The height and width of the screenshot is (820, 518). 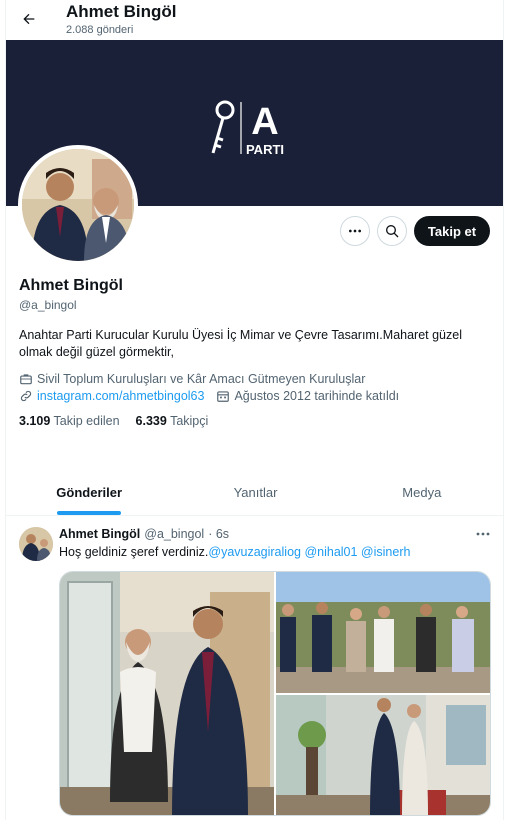 I want to click on tab-replies: Yanıtlar, so click(x=255, y=492).